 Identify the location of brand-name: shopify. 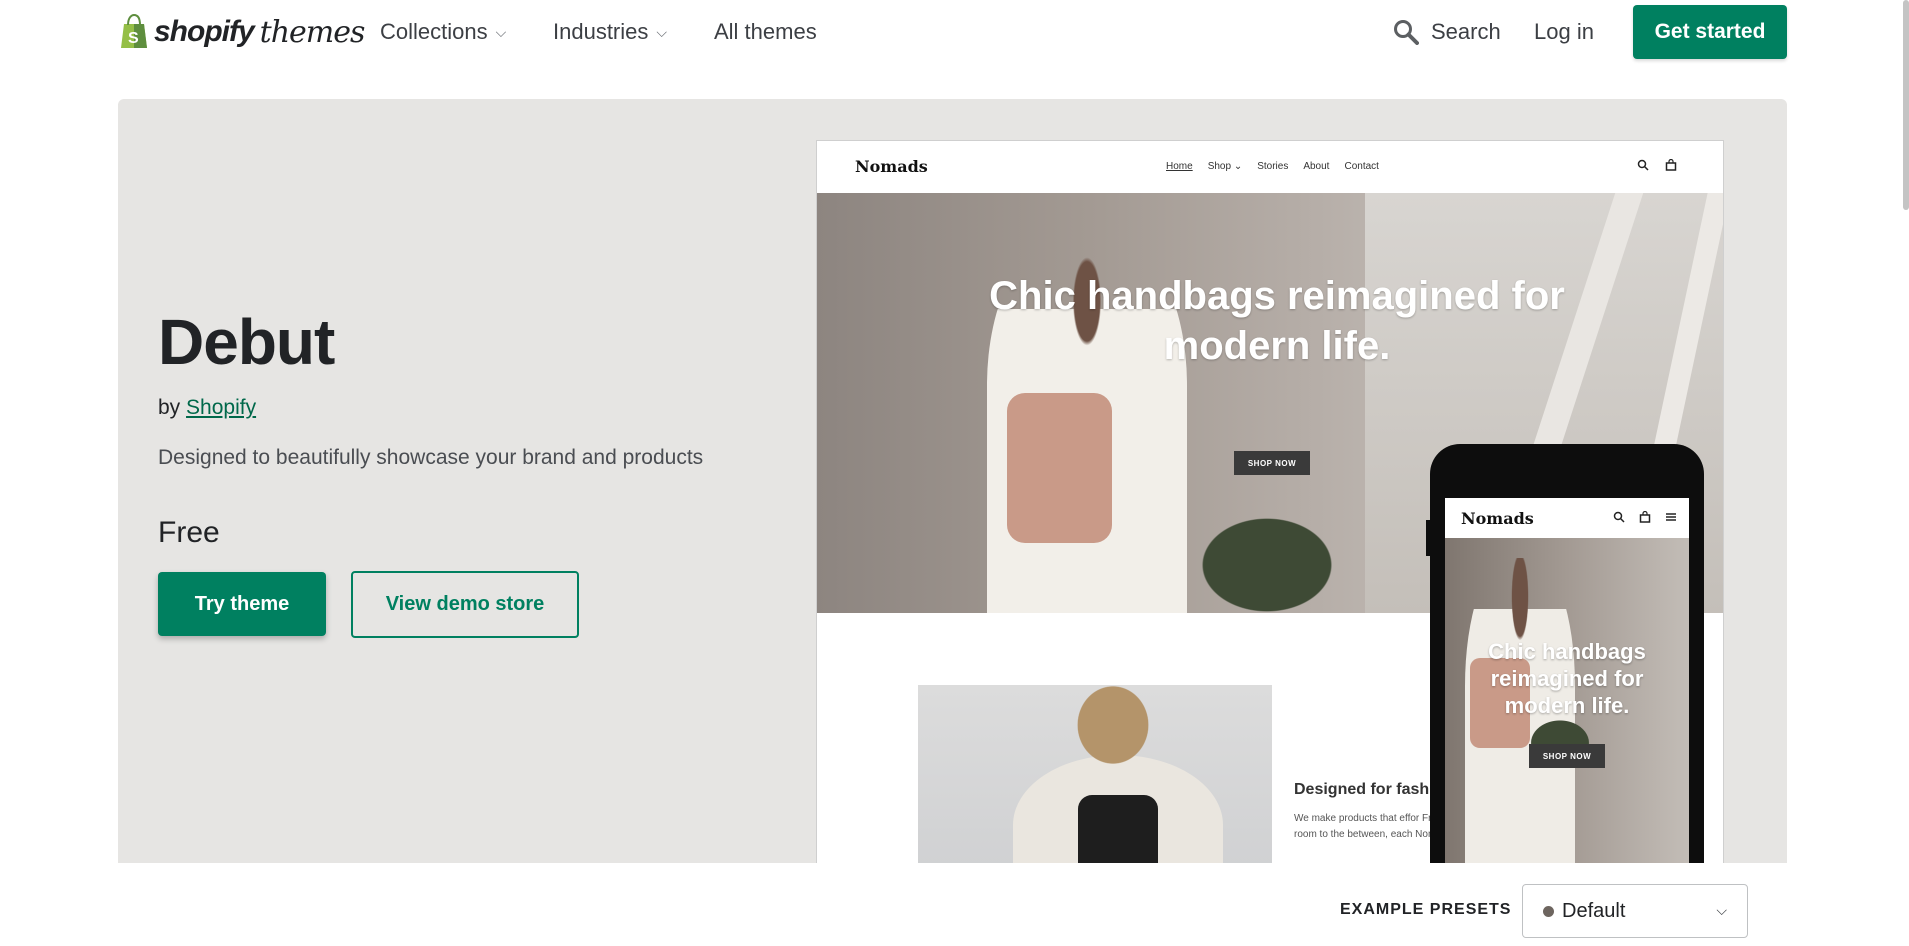
(204, 31).